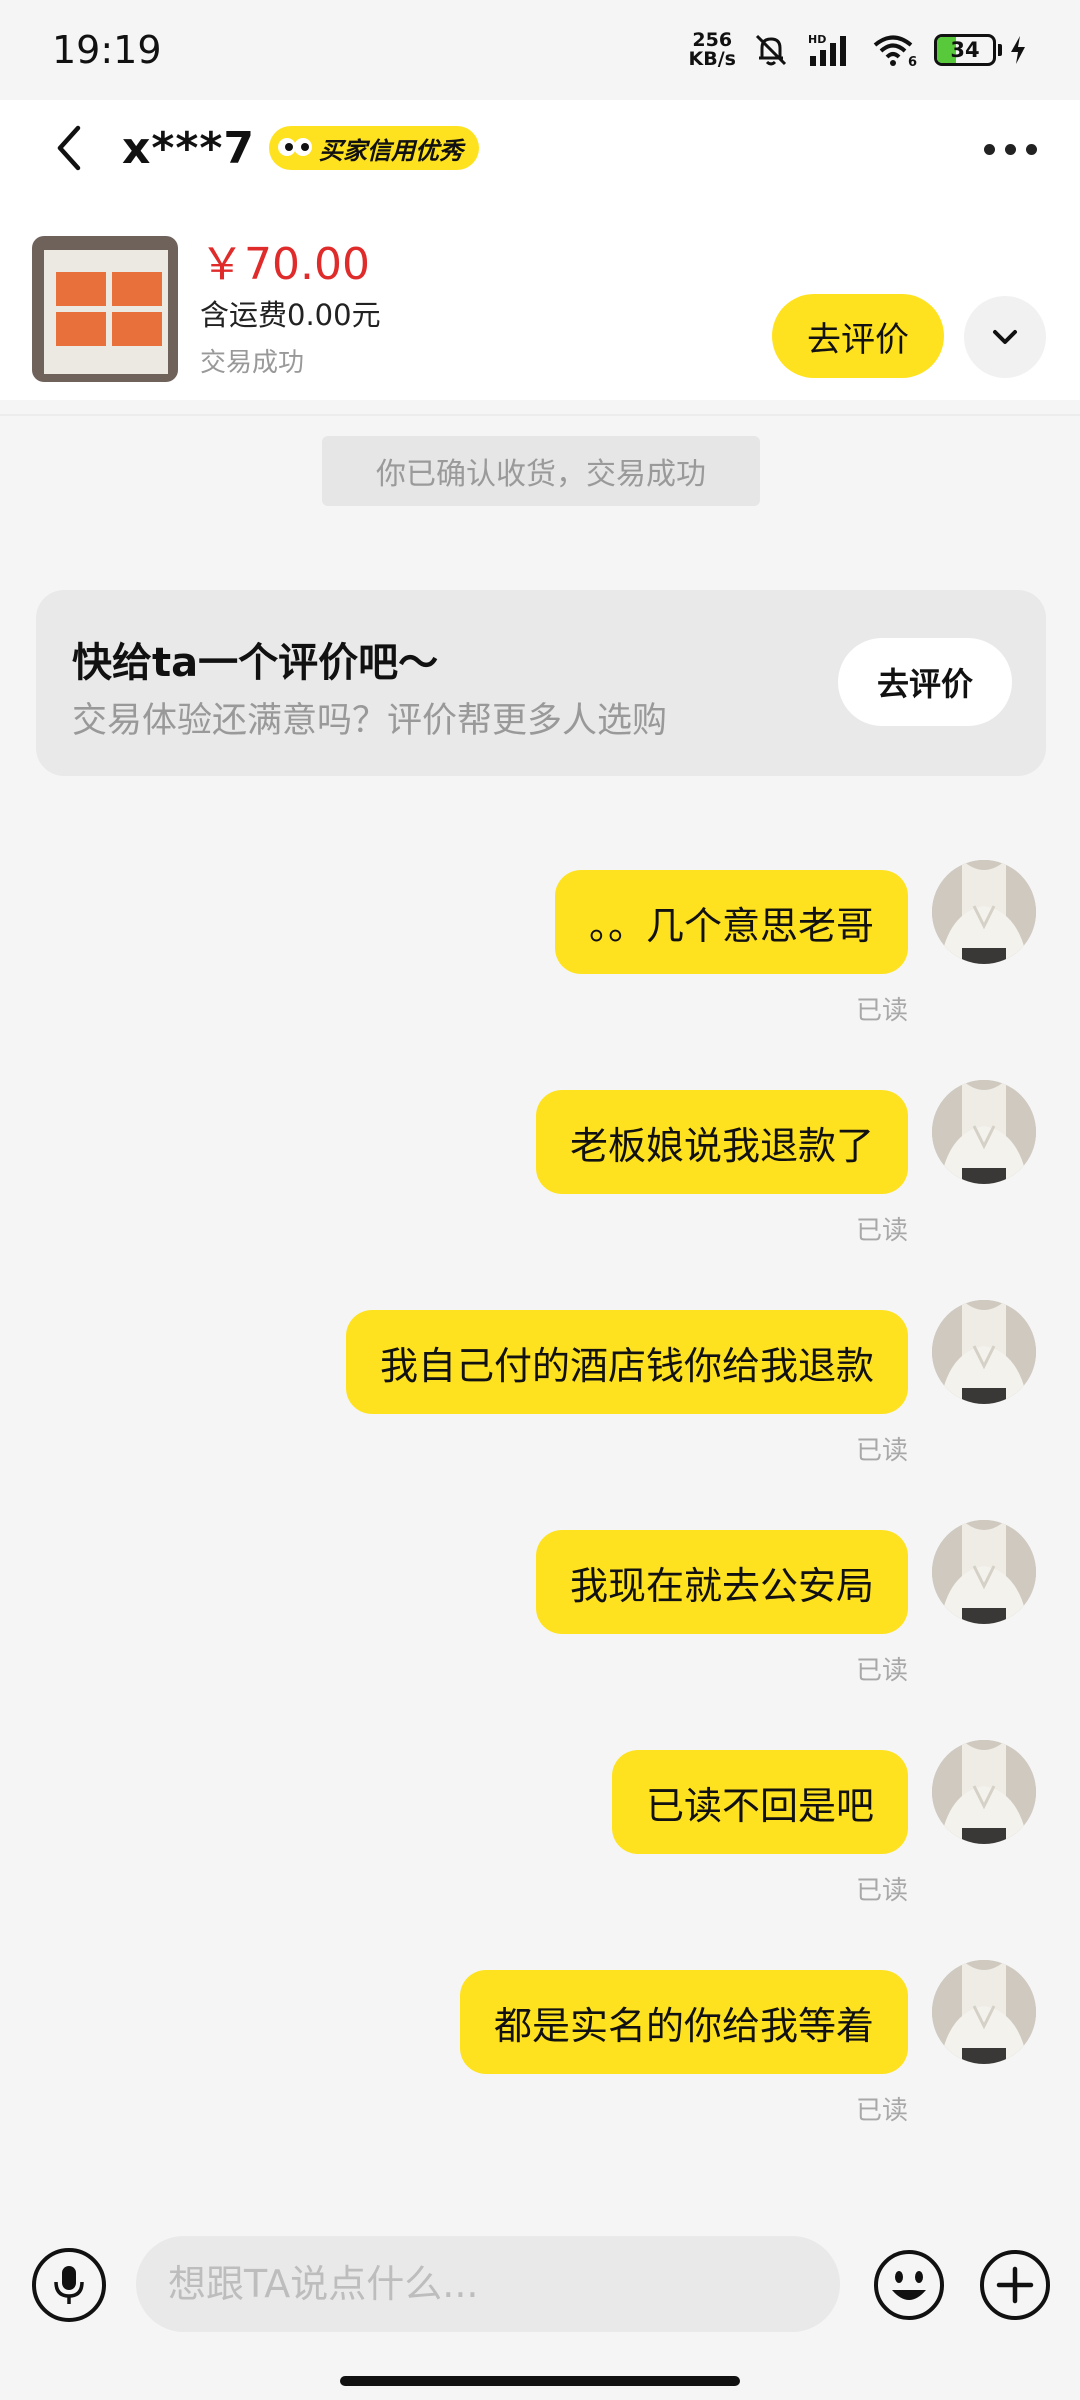 This screenshot has width=1080, height=2400. Describe the element at coordinates (626, 1362) in the screenshot. I see `message-bubble: 我自己付的酒店钱你给我退款` at that location.